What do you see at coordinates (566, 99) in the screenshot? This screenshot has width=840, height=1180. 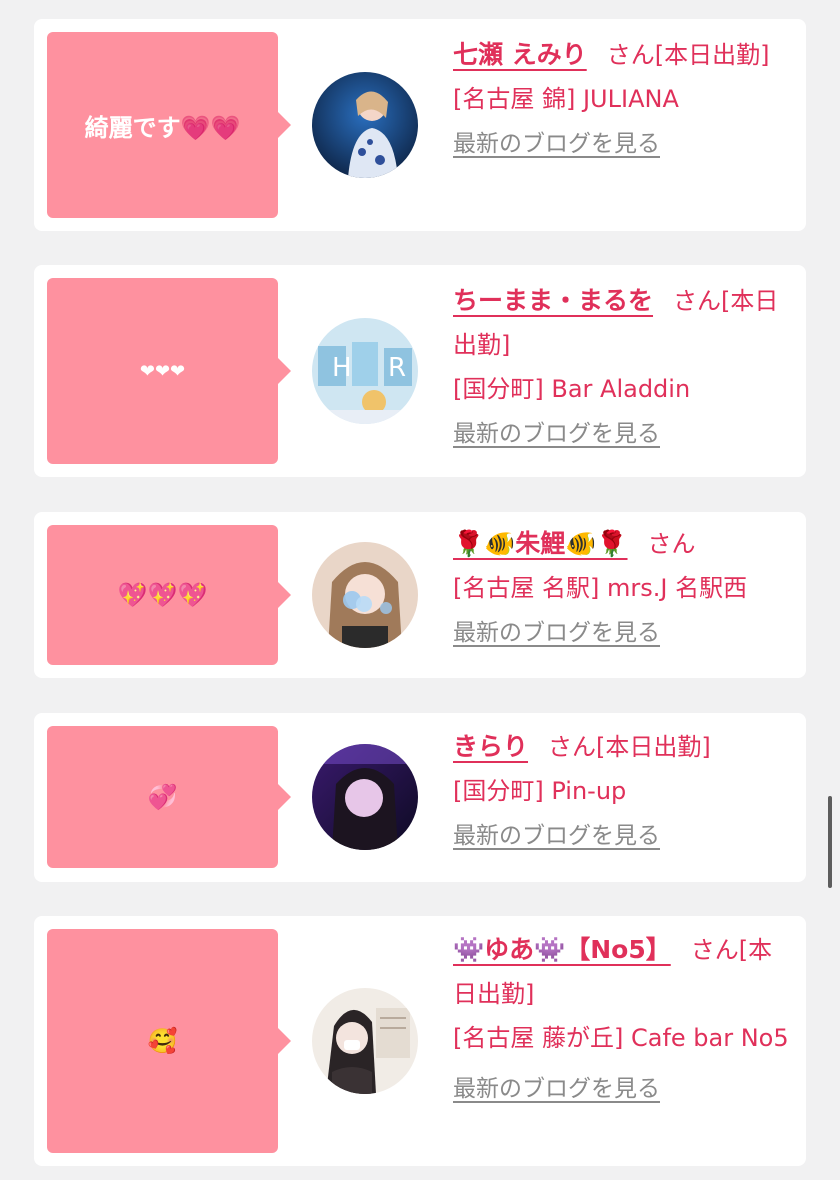 I see `member-location: [名古屋 錦] JULIANA` at bounding box center [566, 99].